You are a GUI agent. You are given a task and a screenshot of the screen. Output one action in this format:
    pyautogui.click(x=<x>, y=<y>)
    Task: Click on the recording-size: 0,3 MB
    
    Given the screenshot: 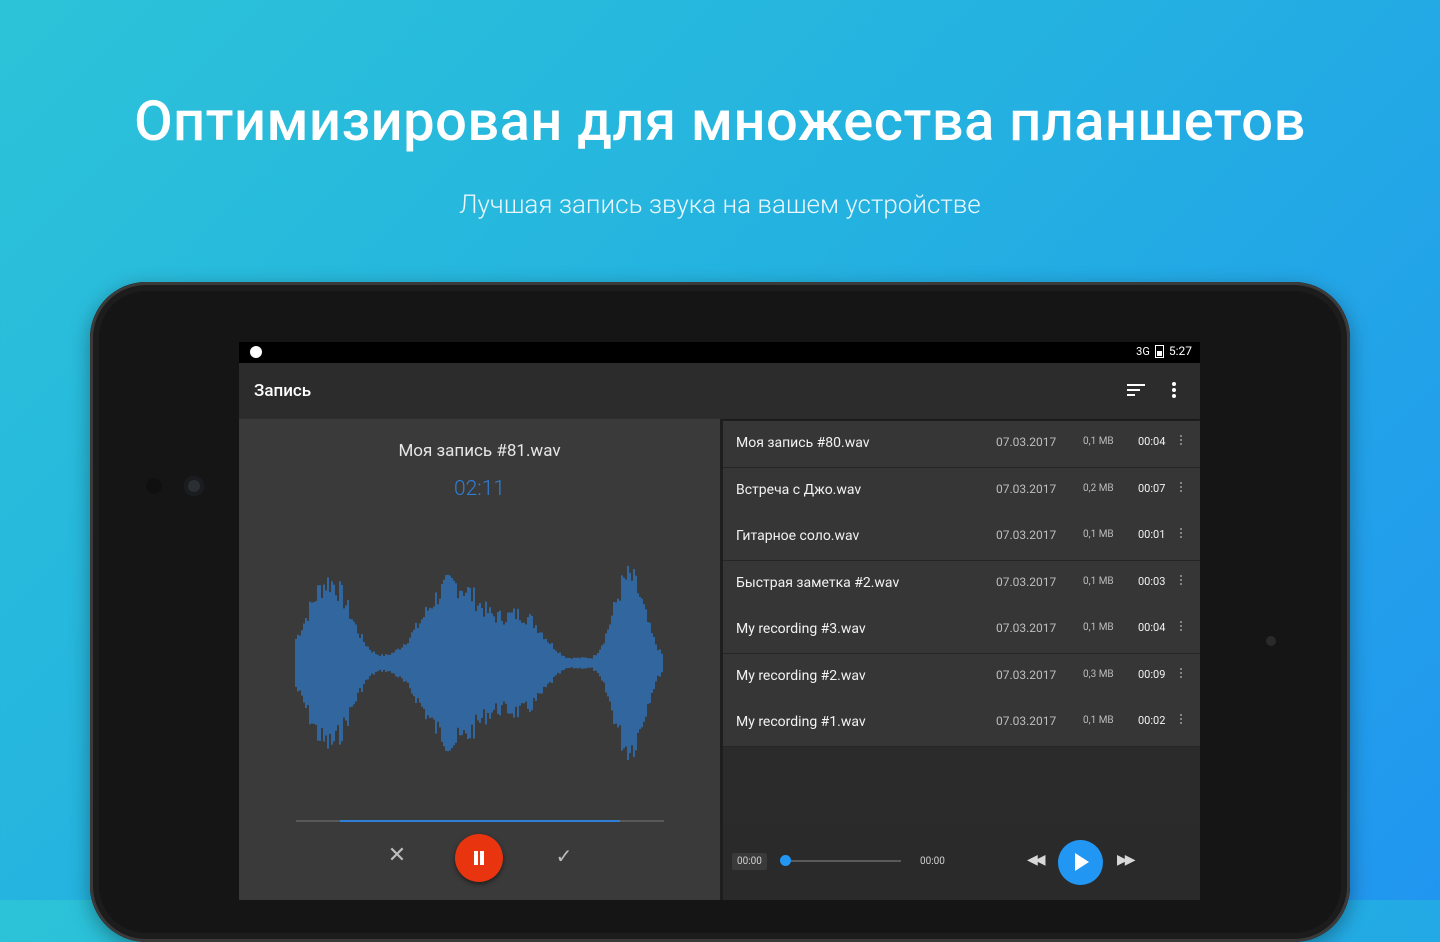 What is the action you would take?
    pyautogui.click(x=1098, y=674)
    